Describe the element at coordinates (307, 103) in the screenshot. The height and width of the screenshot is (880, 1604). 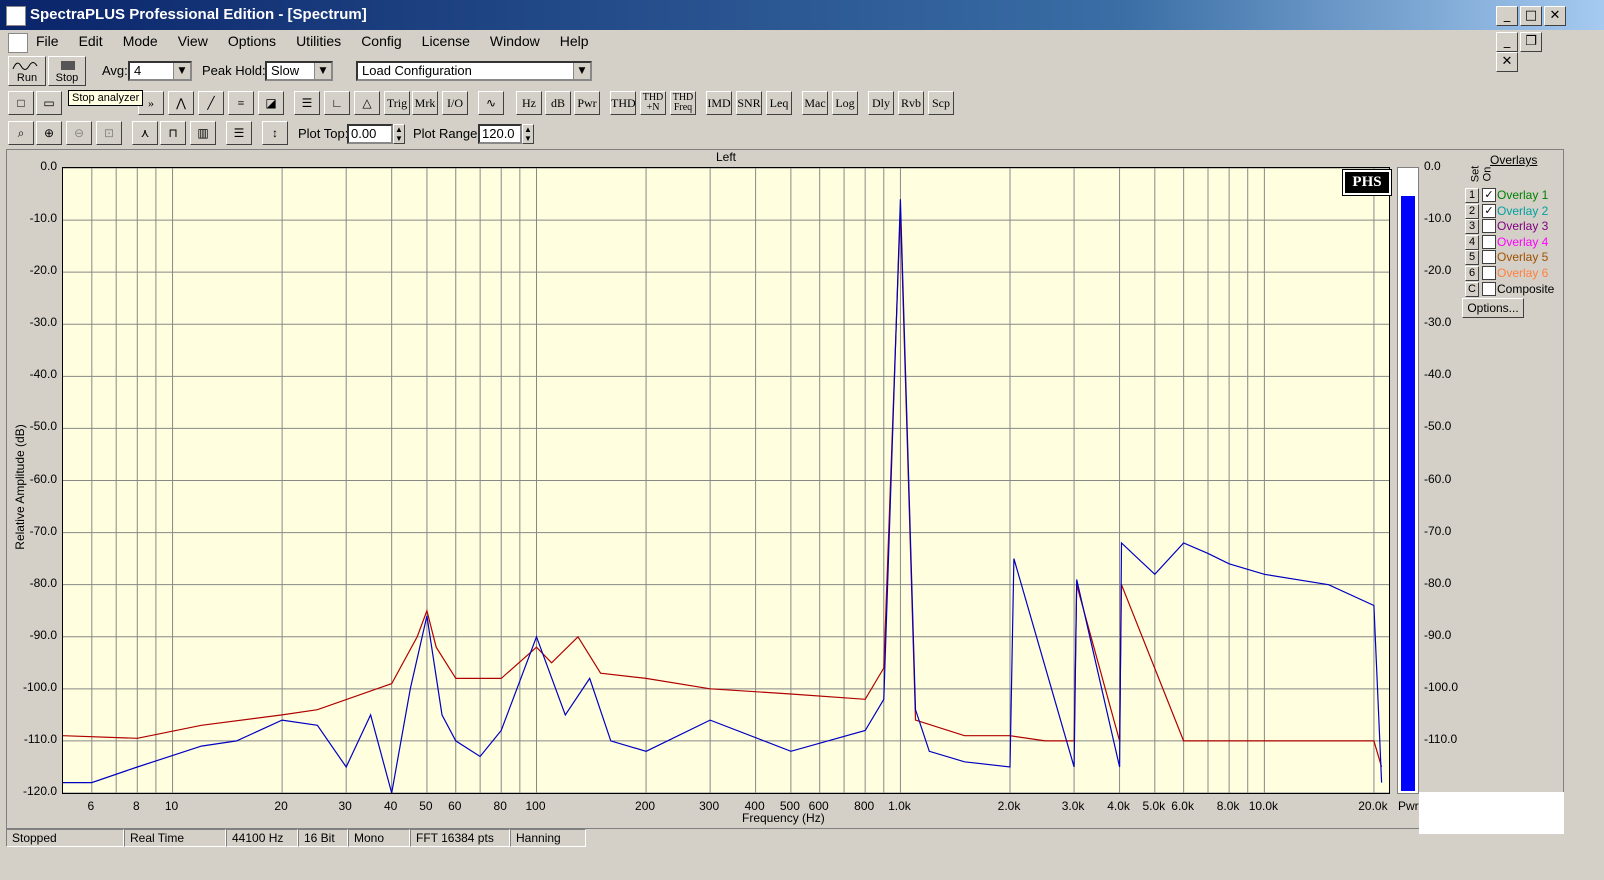
I see `list-view-icon: ☰` at that location.